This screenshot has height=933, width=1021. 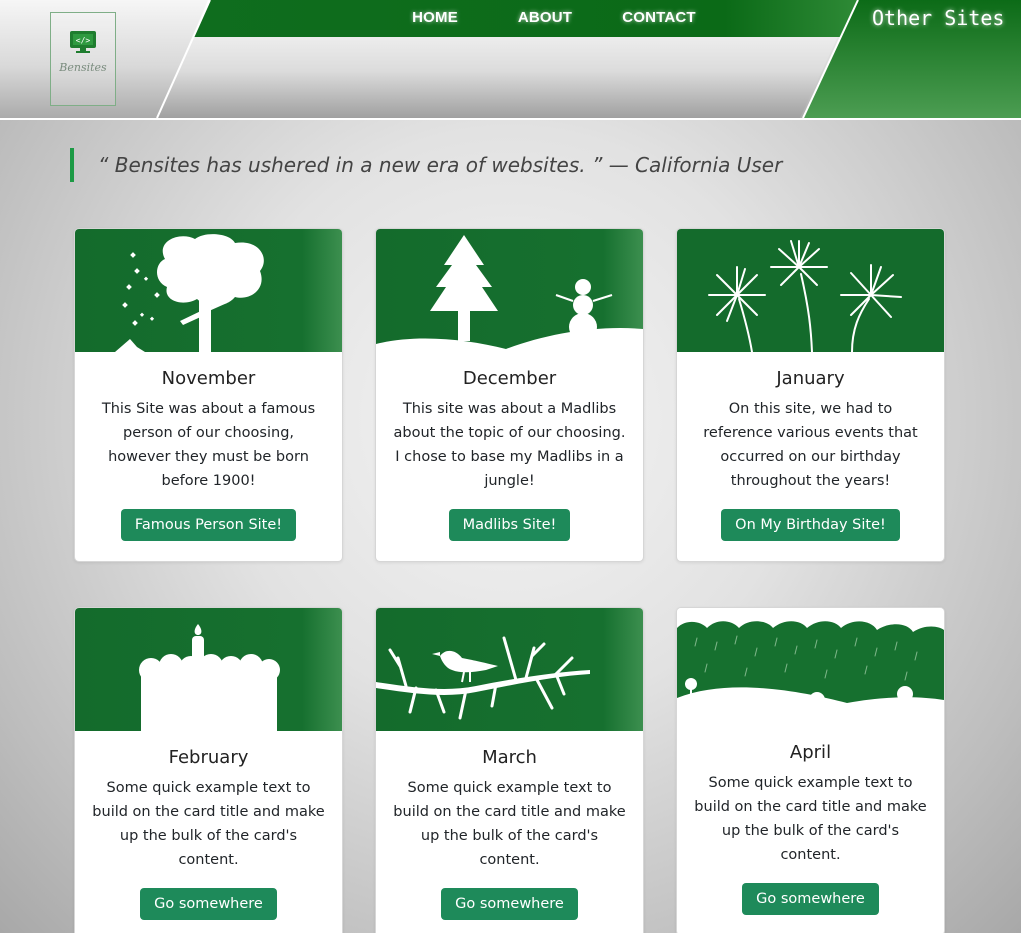 I want to click on card-title: November, so click(x=208, y=378).